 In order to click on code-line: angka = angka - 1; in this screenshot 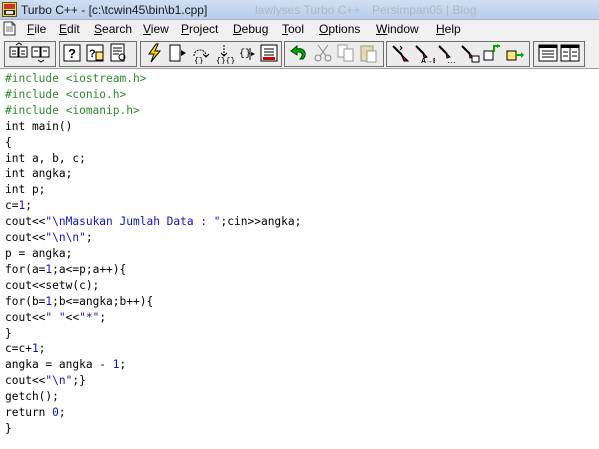, I will do `click(65, 364)`.